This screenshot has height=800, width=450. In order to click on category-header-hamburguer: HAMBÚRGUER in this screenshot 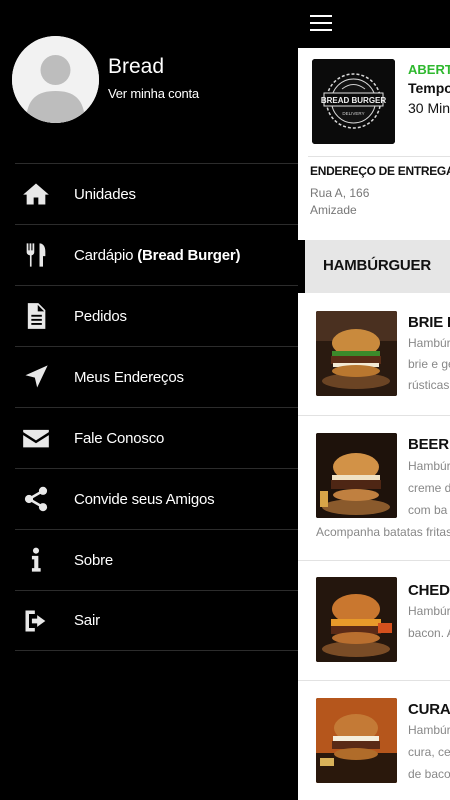, I will do `click(377, 266)`.